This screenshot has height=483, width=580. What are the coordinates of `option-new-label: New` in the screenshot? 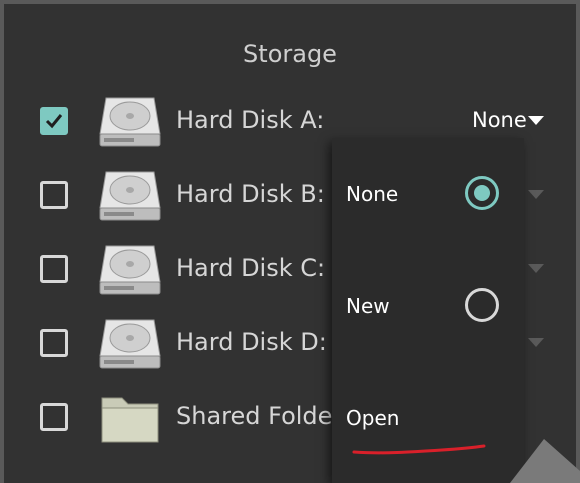 It's located at (368, 306).